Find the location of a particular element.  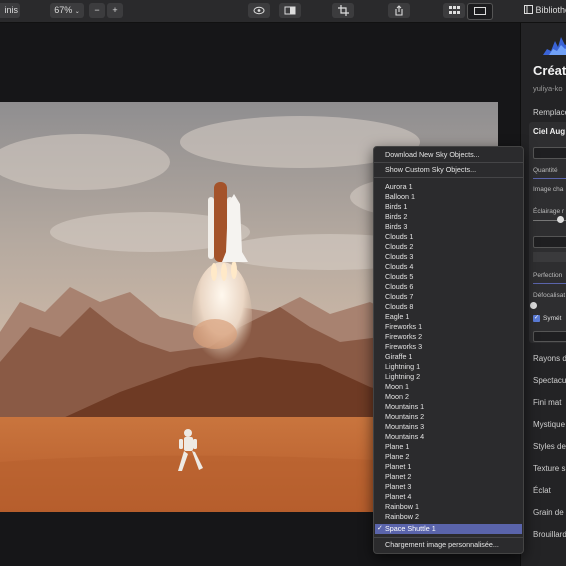

share-icon is located at coordinates (399, 10).